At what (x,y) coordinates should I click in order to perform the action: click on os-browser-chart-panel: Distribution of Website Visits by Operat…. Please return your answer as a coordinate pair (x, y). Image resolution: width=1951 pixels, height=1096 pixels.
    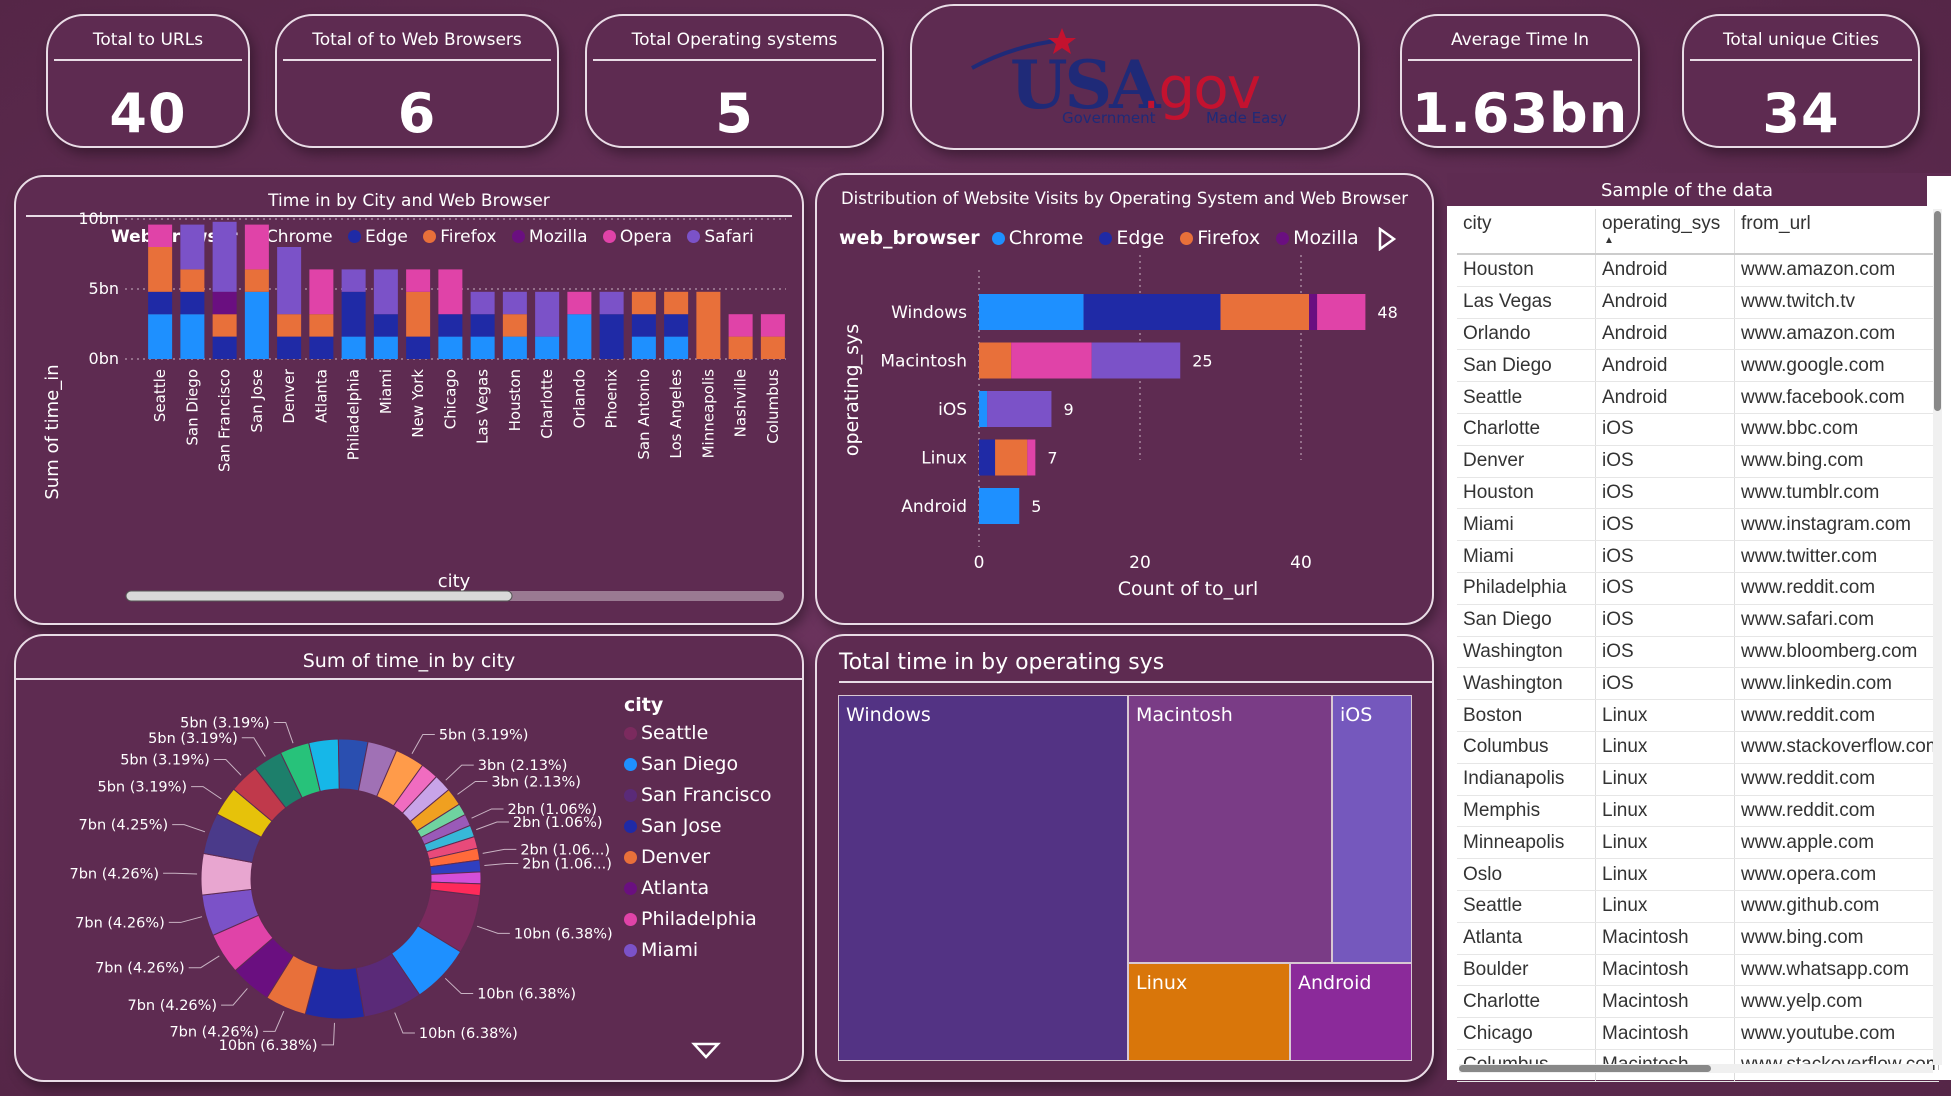
    Looking at the image, I should click on (1124, 399).